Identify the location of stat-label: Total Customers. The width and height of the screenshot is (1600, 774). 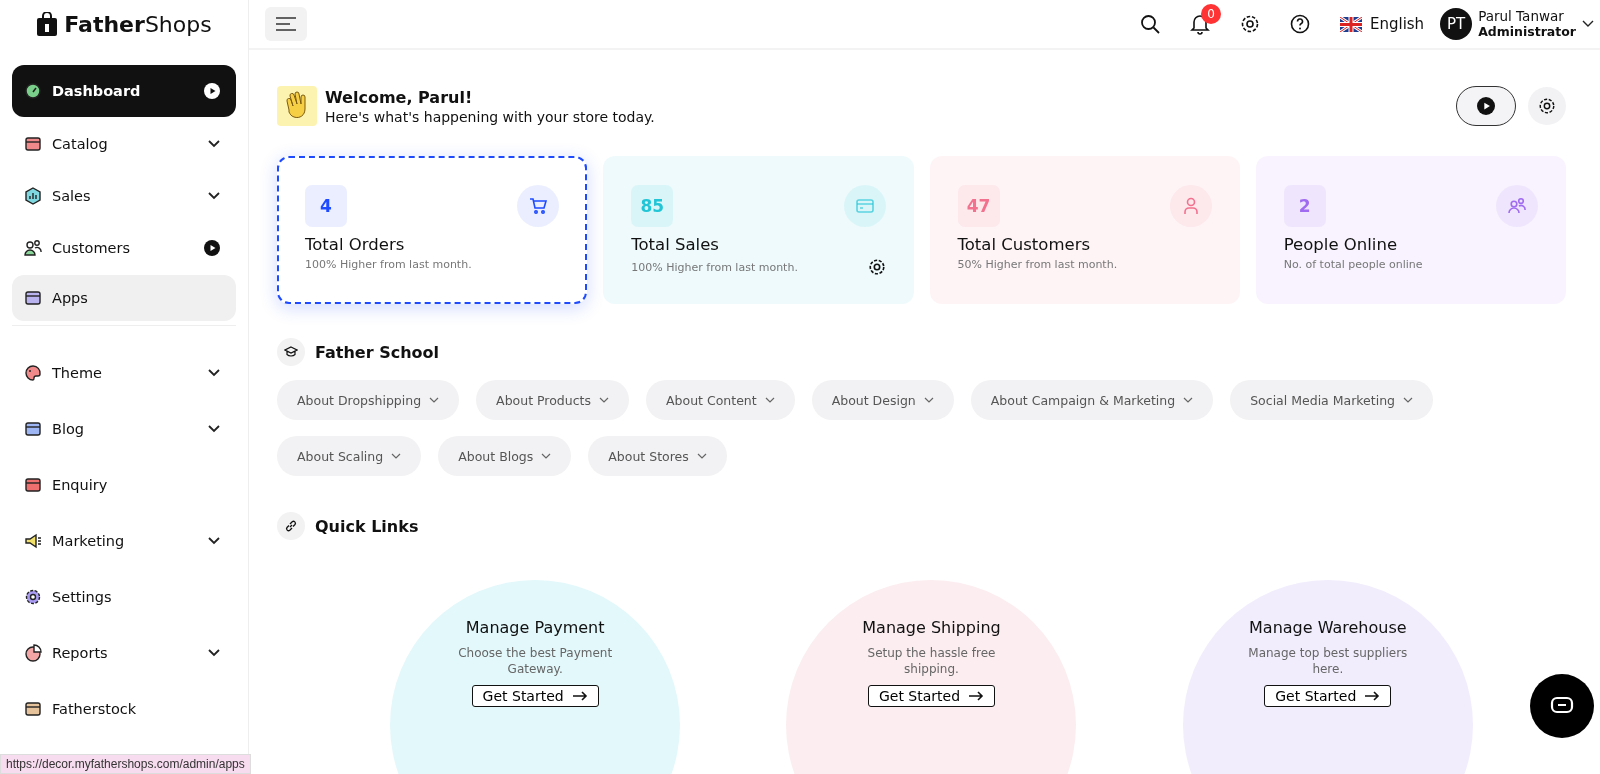
(1024, 244).